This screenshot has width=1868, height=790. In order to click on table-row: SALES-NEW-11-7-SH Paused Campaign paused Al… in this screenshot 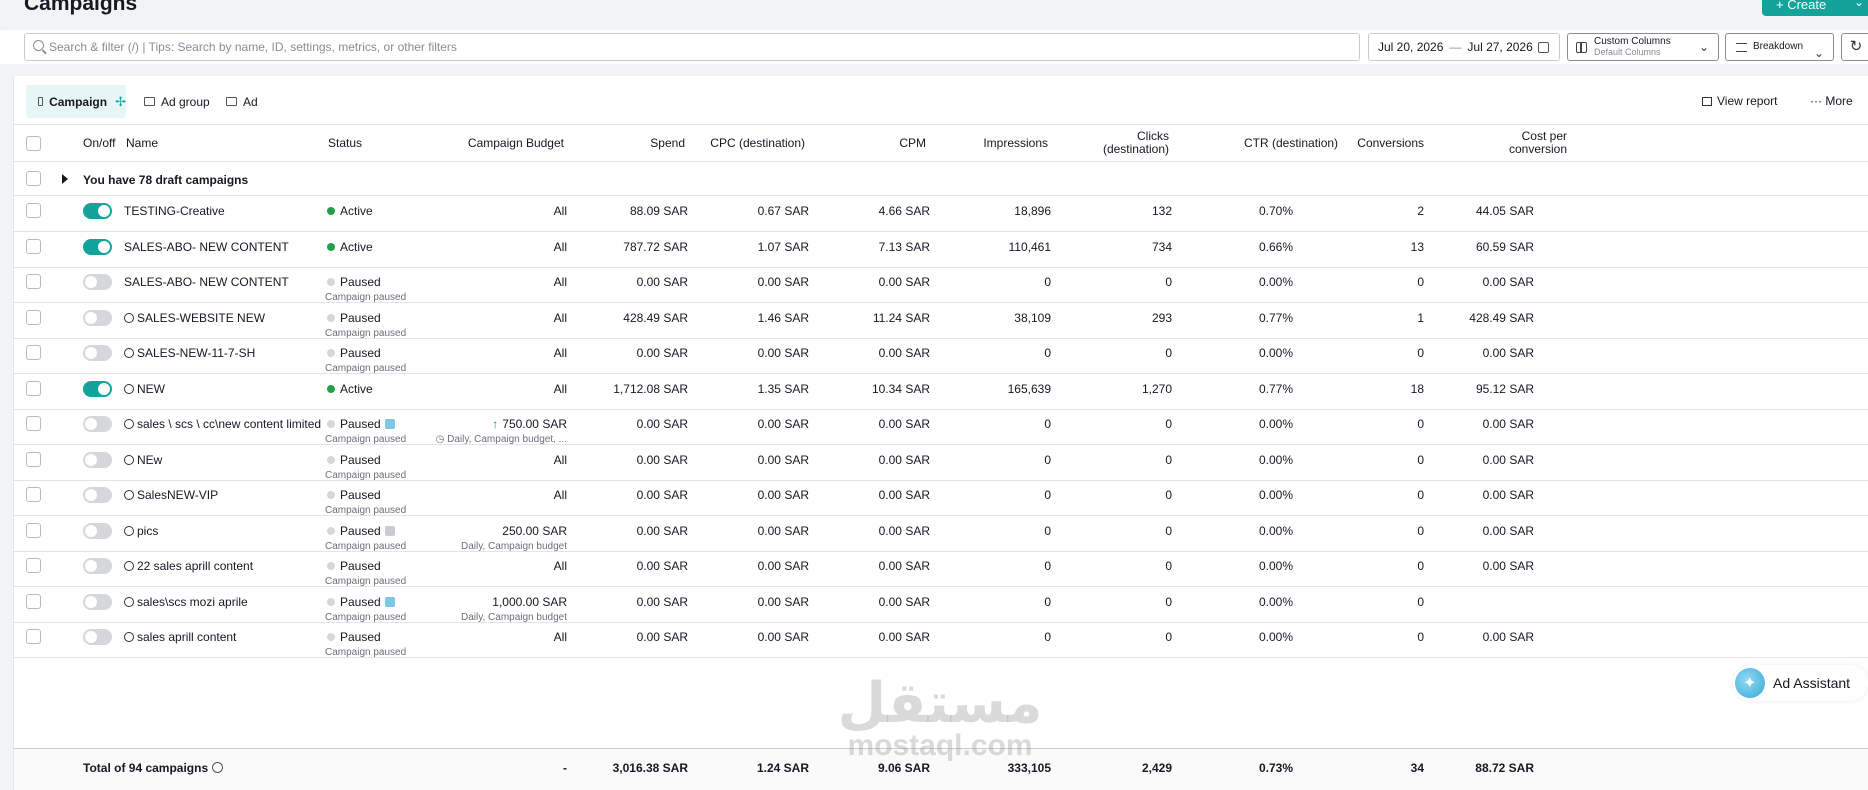, I will do `click(941, 356)`.